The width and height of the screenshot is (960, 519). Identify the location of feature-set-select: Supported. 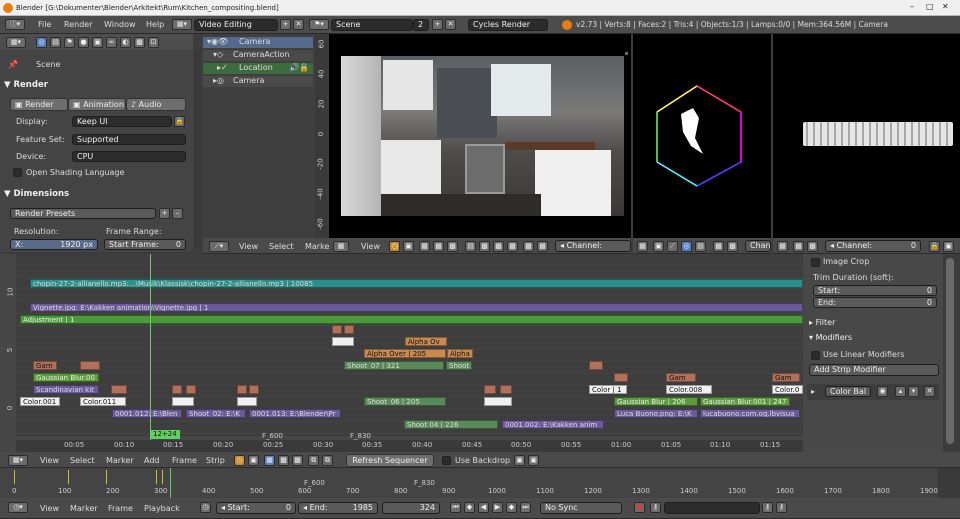
(129, 139).